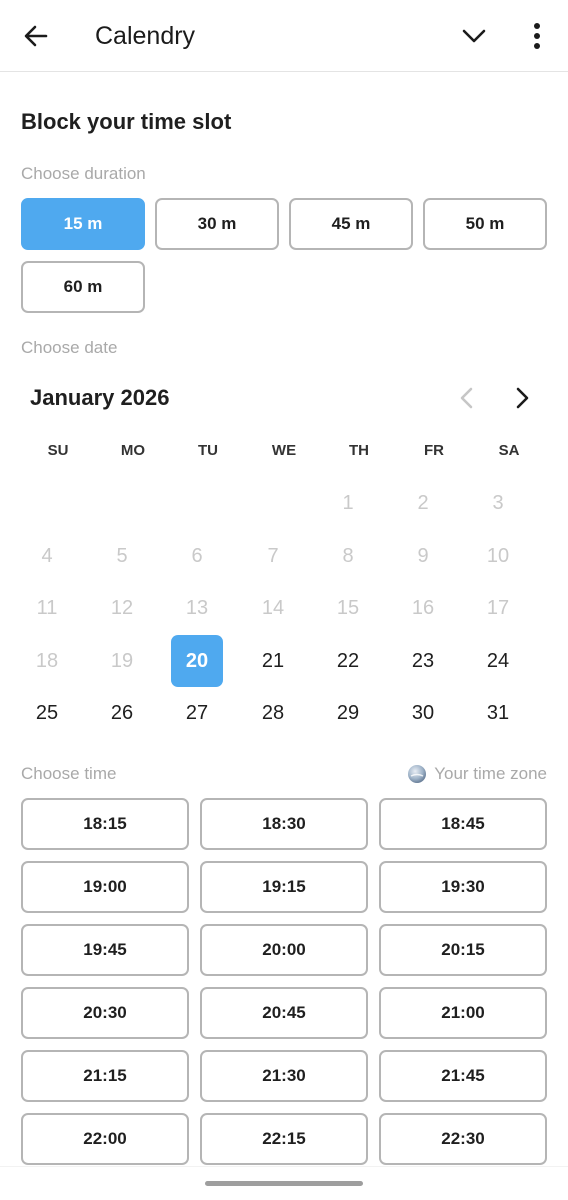 Image resolution: width=568 pixels, height=1200 pixels. I want to click on calendar-day: 5, so click(122, 555).